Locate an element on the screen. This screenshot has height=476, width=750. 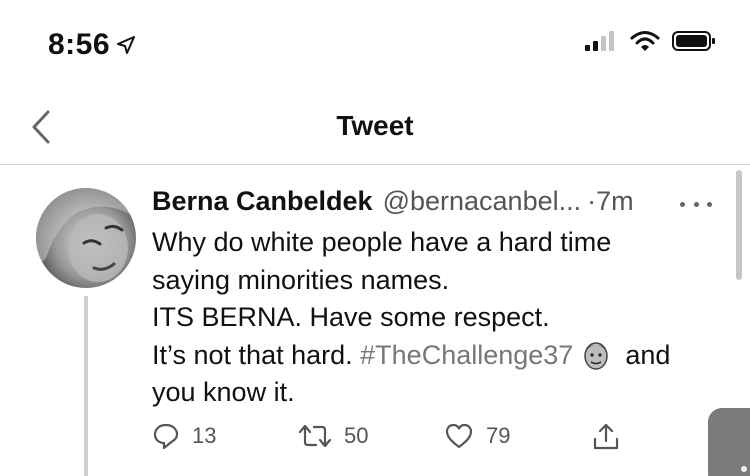
cellular-signal-icon is located at coordinates (599, 41).